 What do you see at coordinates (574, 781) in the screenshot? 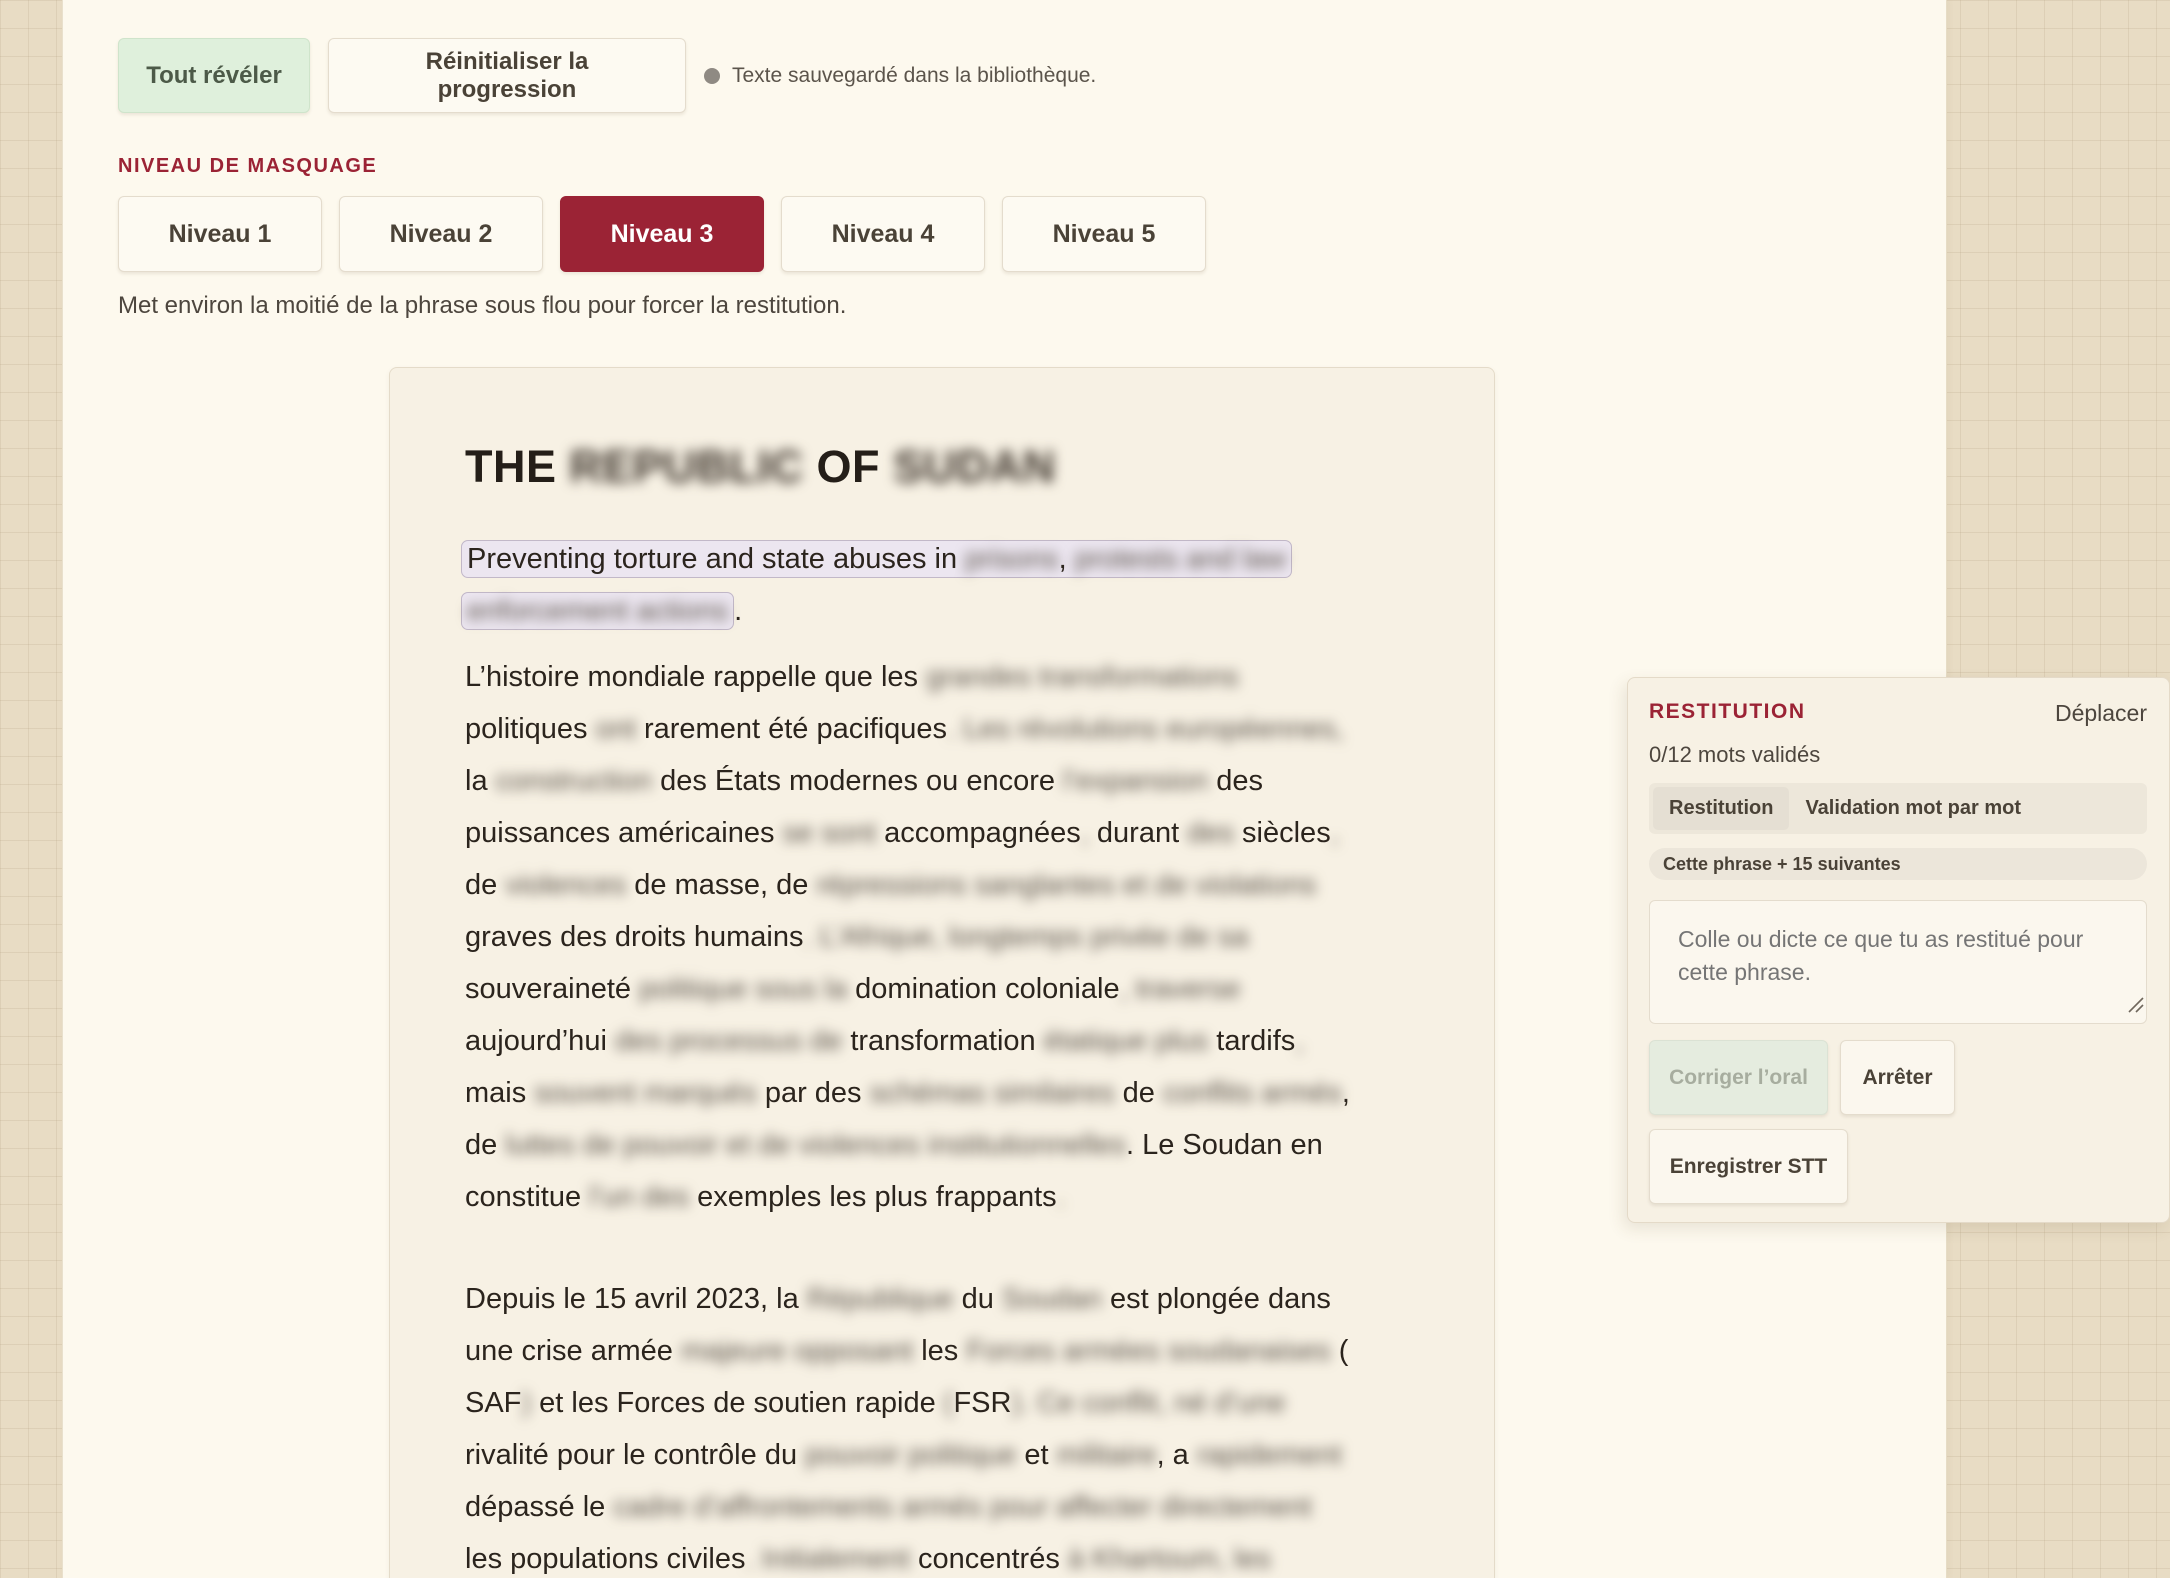
I see `masked-word: construction` at bounding box center [574, 781].